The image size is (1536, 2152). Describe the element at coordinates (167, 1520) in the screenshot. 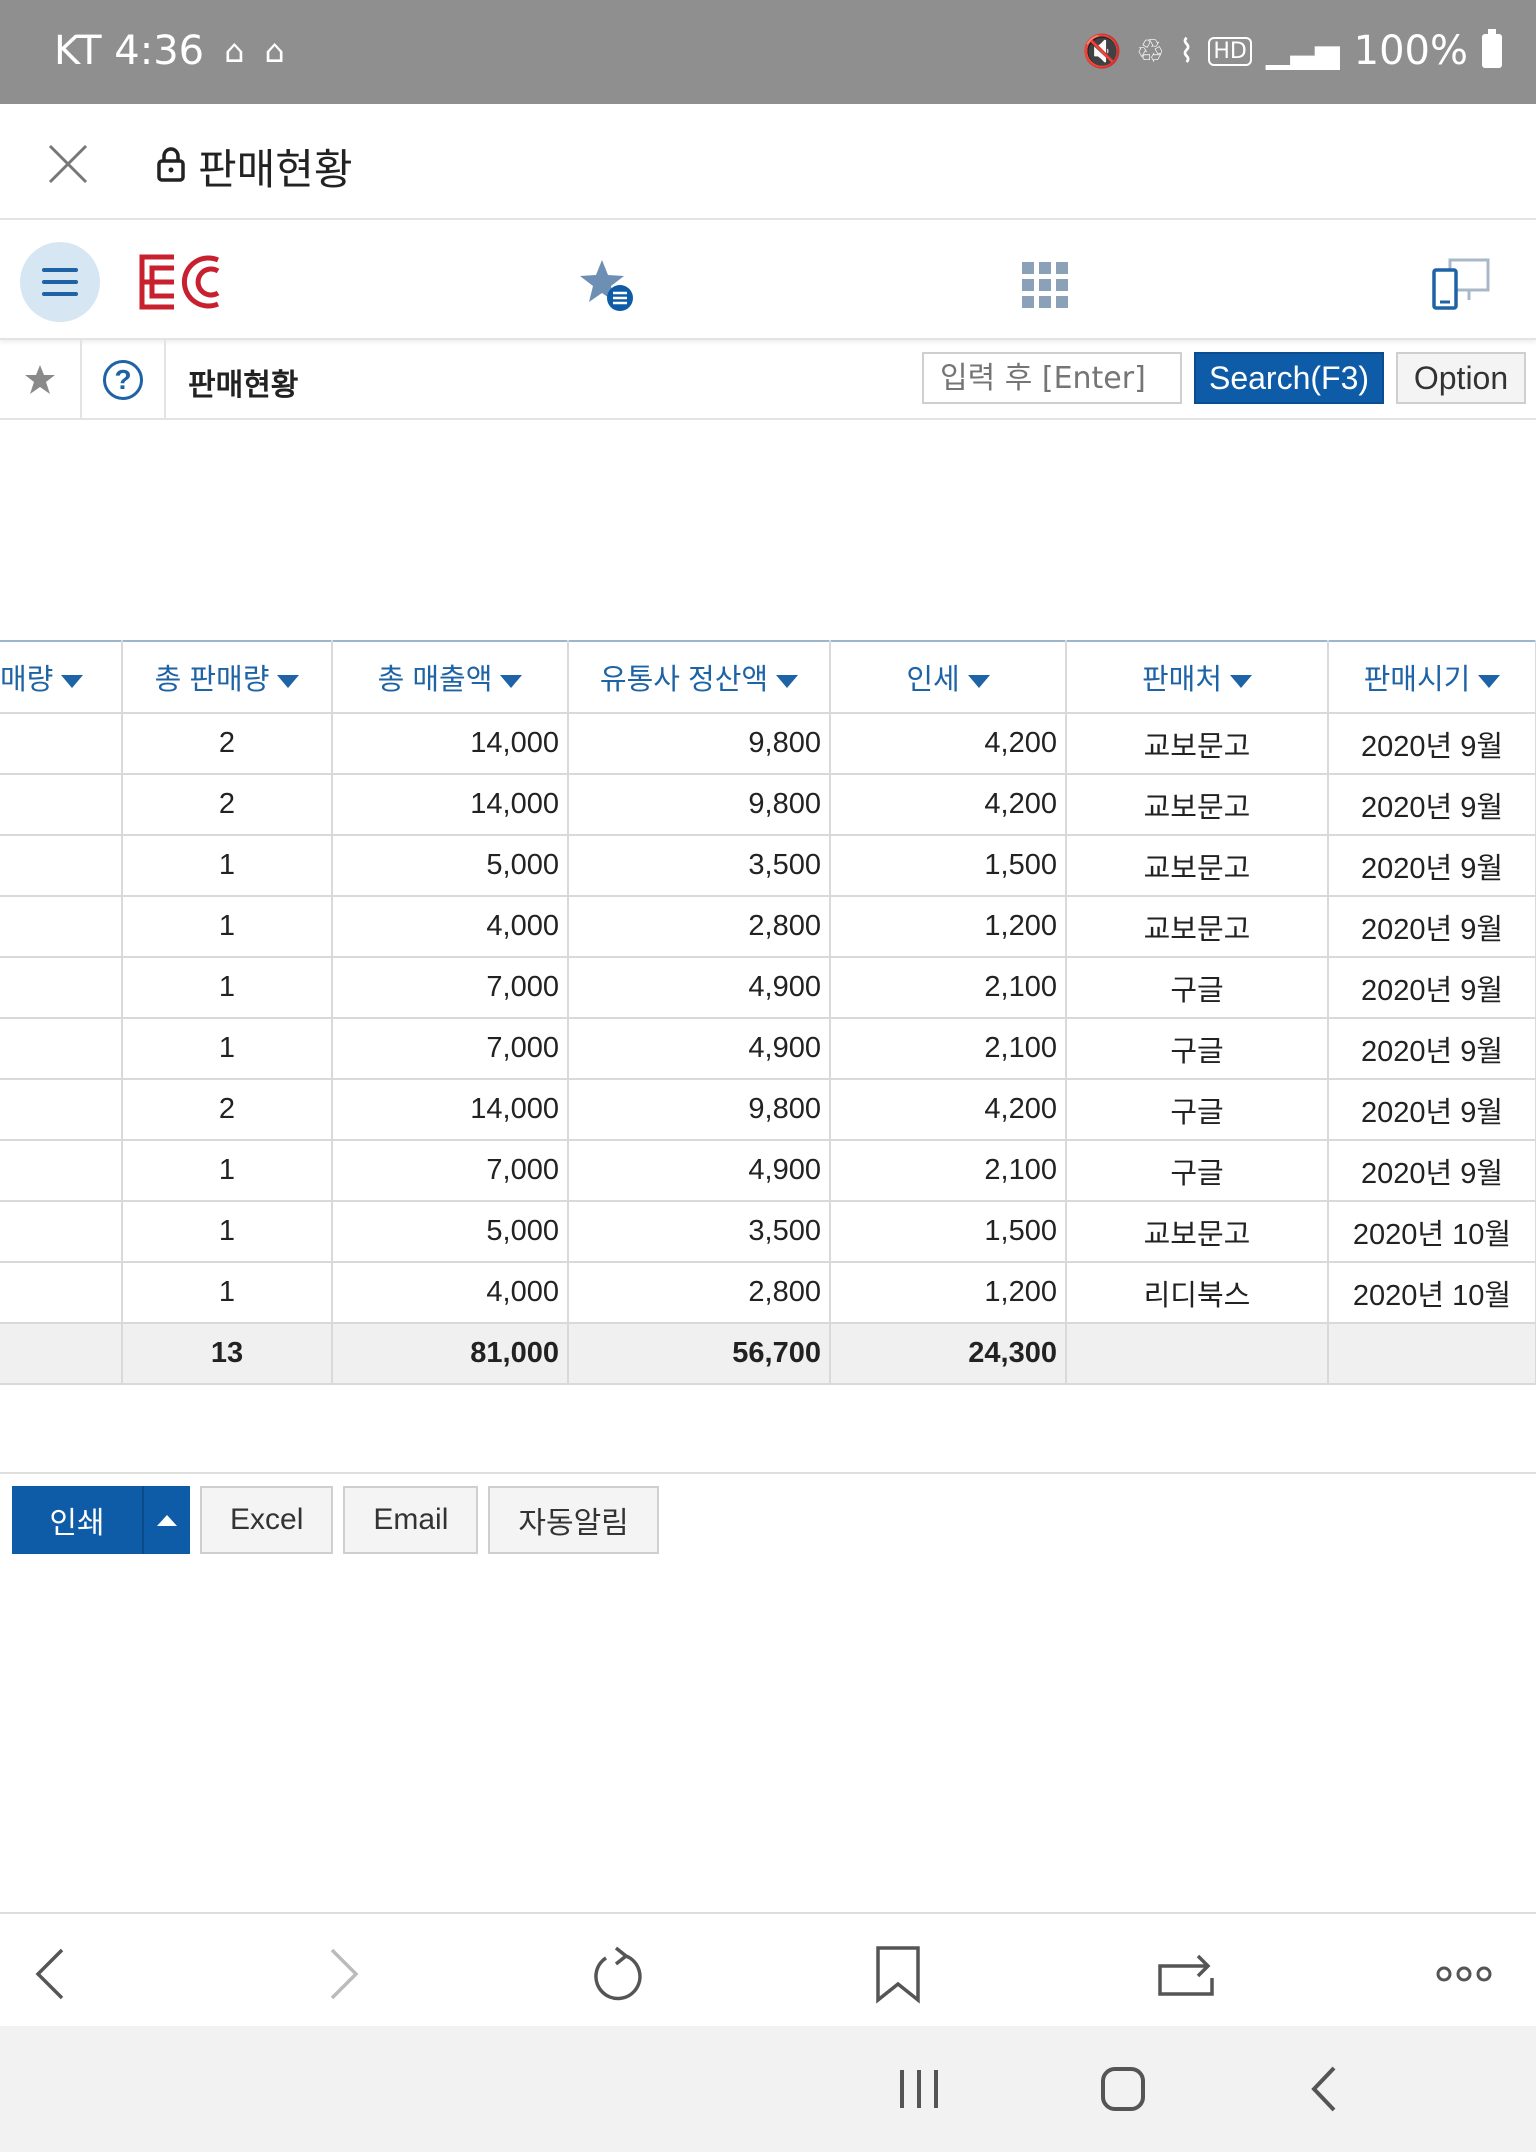

I see `print-dropdown-toggle` at that location.